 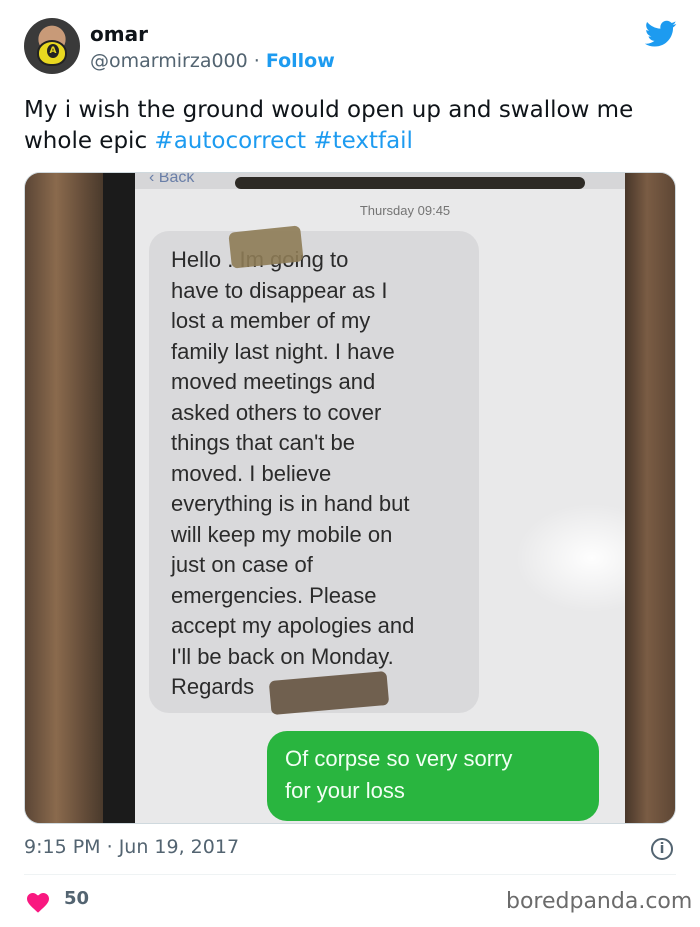 I want to click on screen-glare, so click(x=570, y=558).